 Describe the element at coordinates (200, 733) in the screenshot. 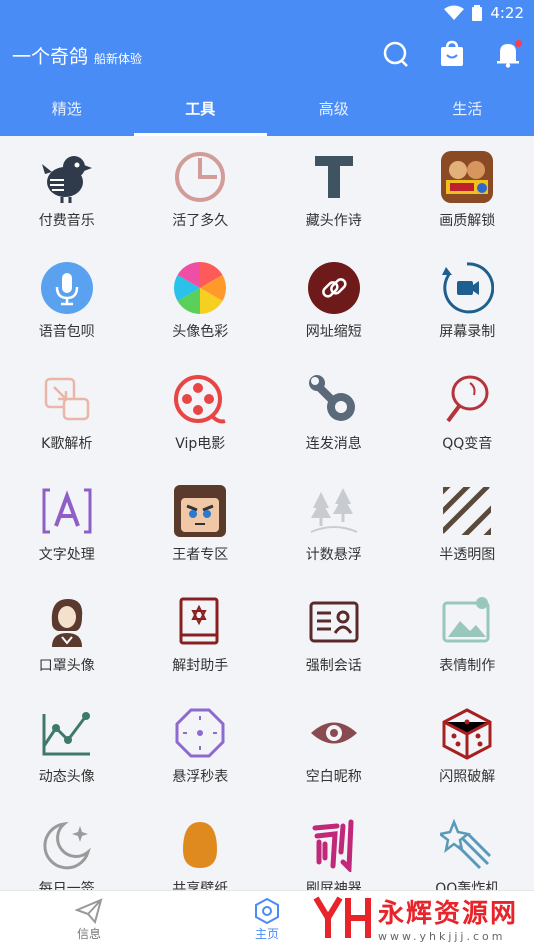

I see `octagon-clock-icon` at that location.